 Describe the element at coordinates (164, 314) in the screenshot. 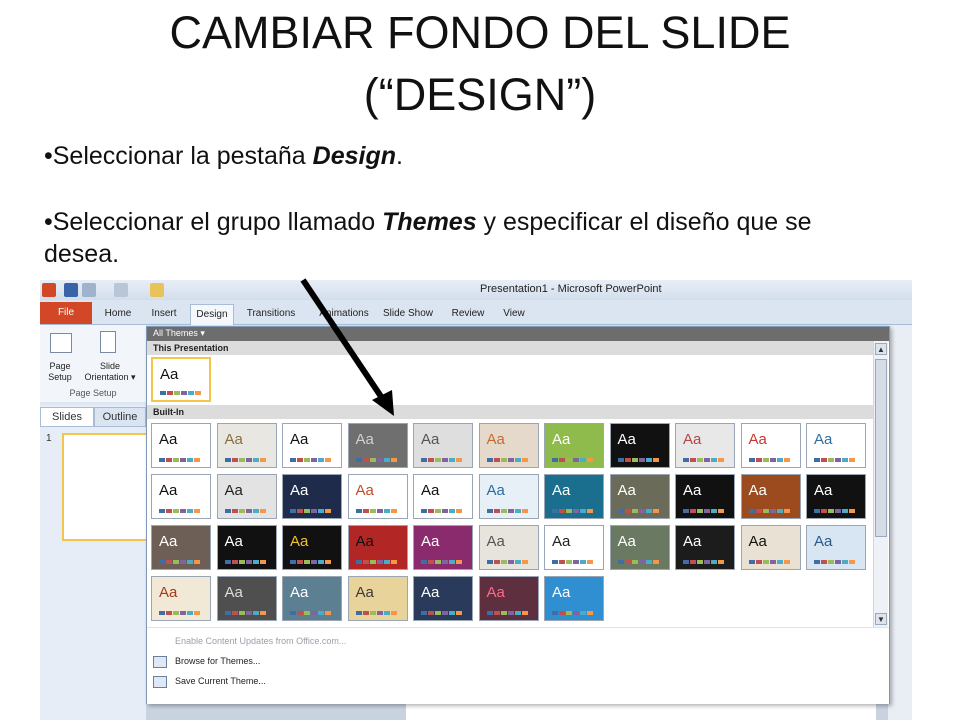

I see `tab-insert: Insert` at that location.